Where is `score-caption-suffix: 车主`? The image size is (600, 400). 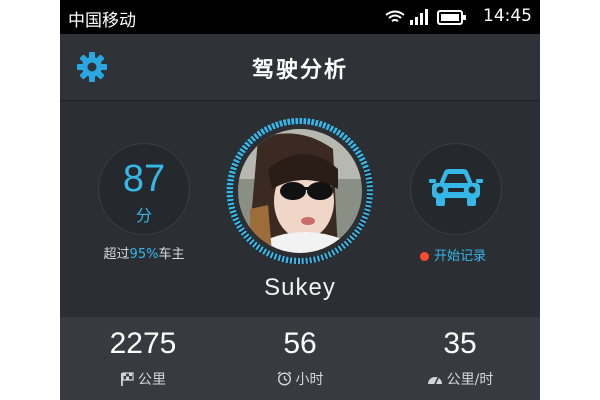
score-caption-suffix: 车主 is located at coordinates (171, 254).